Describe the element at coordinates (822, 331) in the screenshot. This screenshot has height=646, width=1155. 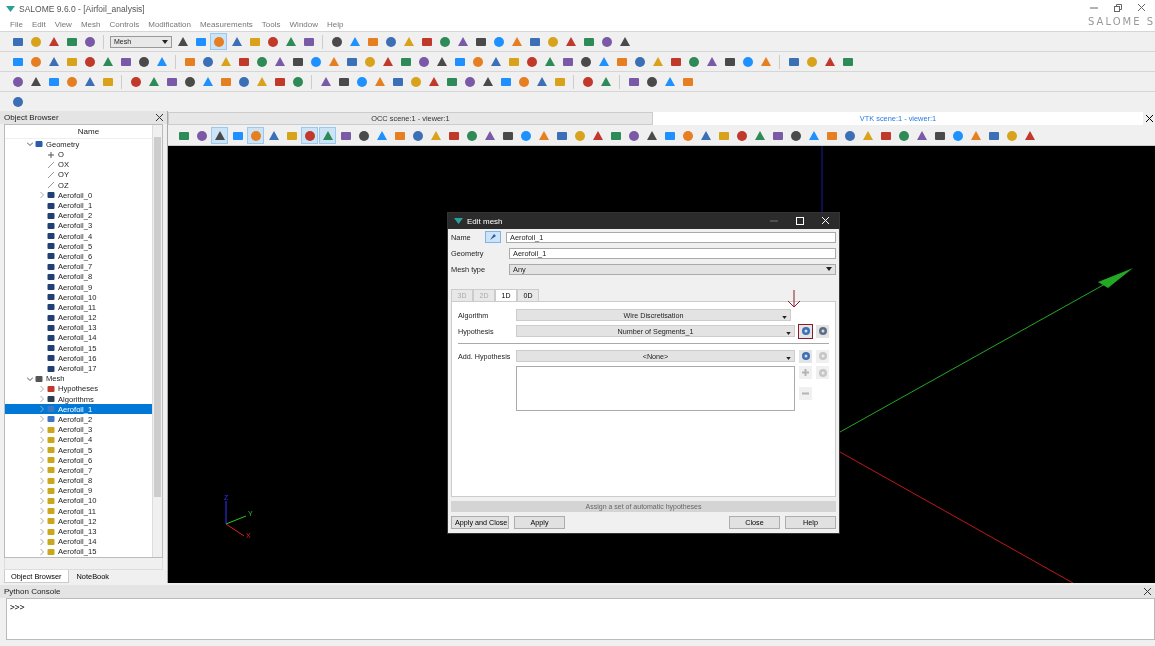
I see `edit-hypothesis-button` at that location.